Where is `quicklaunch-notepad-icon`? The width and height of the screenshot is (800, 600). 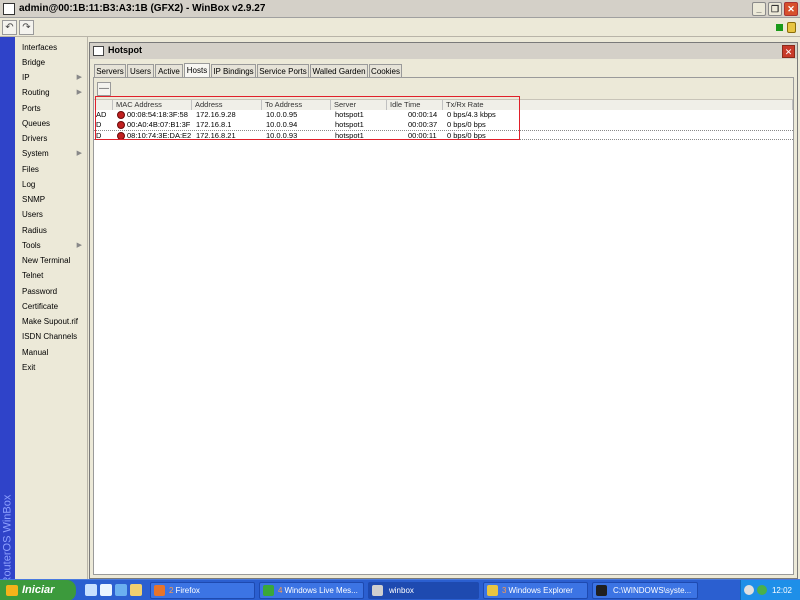 quicklaunch-notepad-icon is located at coordinates (106, 590).